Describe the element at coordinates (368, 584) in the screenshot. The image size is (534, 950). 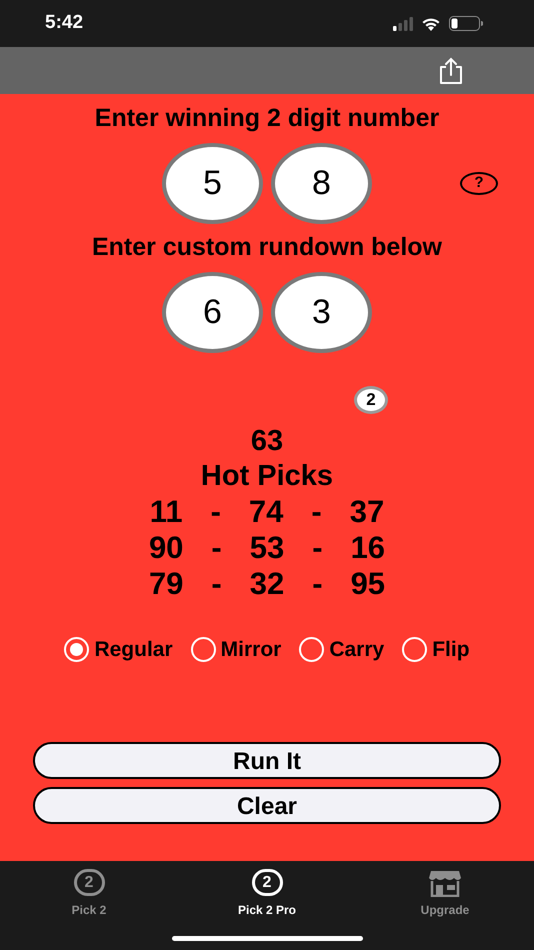
I see `pick-number: 95` at that location.